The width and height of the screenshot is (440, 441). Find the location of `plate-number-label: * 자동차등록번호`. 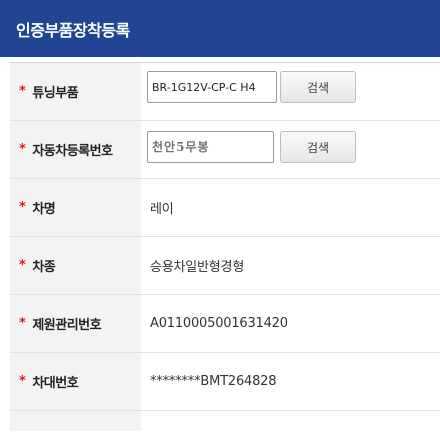

plate-number-label: * 자동차등록번호 is located at coordinates (75, 149).